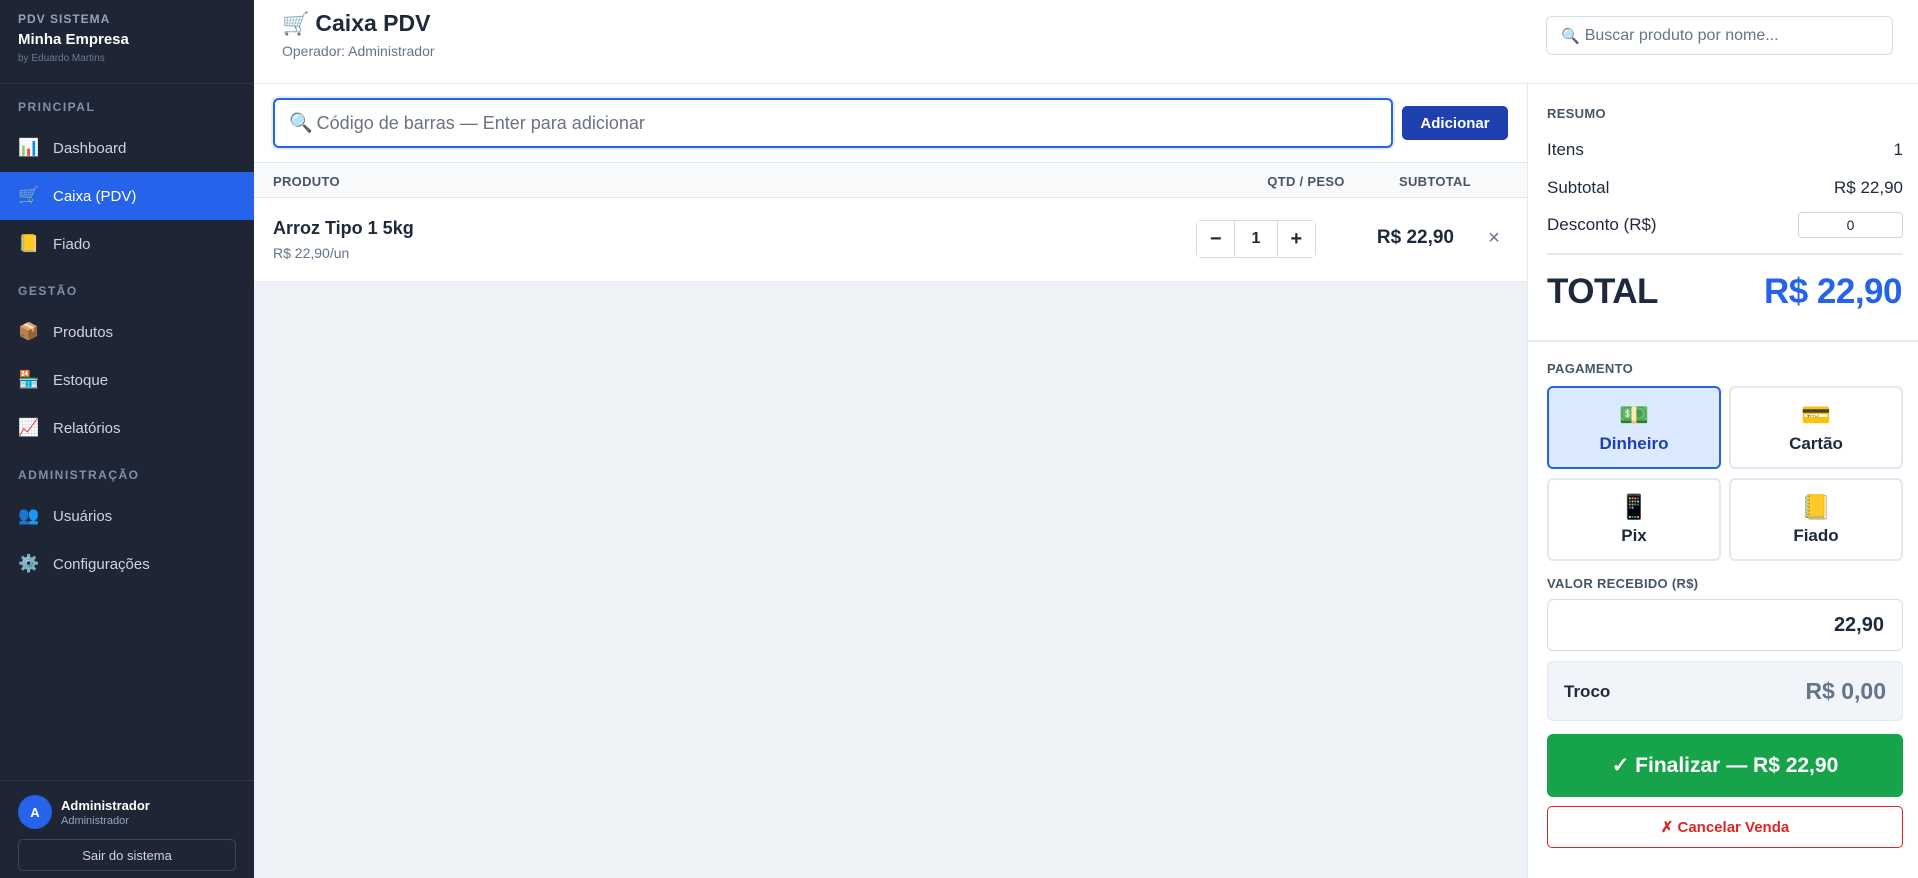  I want to click on barcode-field: 🔍, so click(833, 123).